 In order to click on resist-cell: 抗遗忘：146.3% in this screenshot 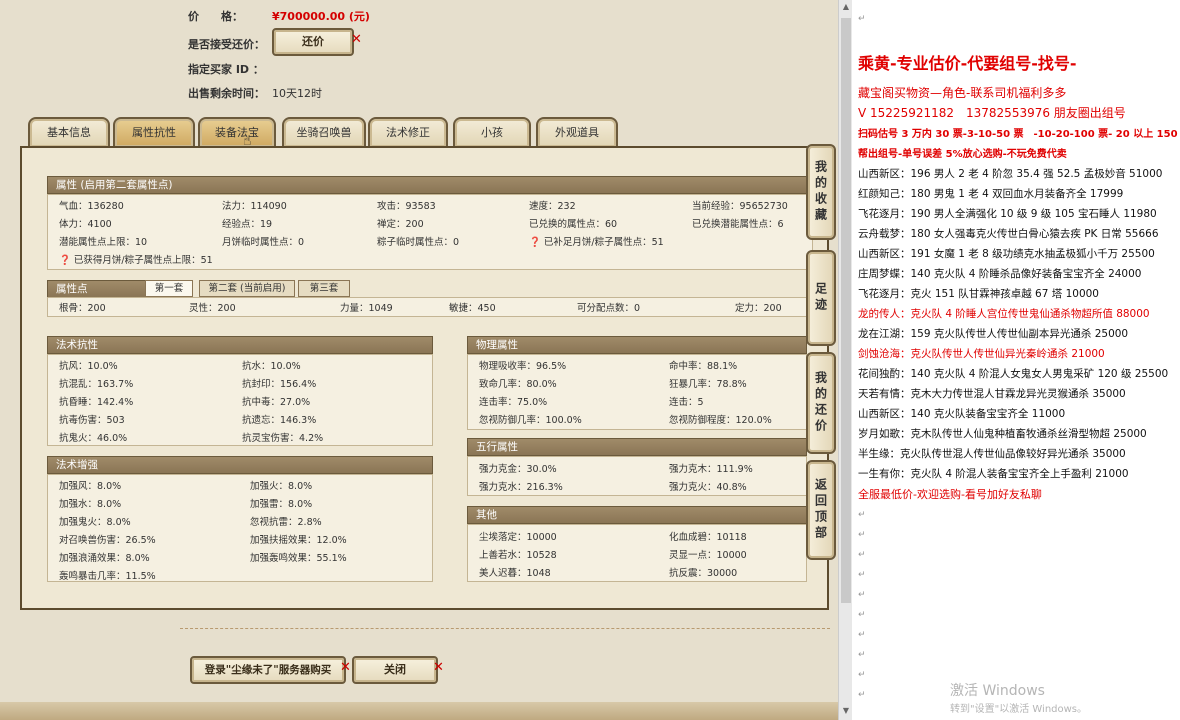, I will do `click(279, 420)`.